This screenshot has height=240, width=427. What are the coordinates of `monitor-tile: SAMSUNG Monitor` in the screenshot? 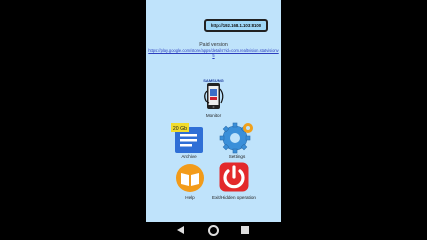 It's located at (213, 97).